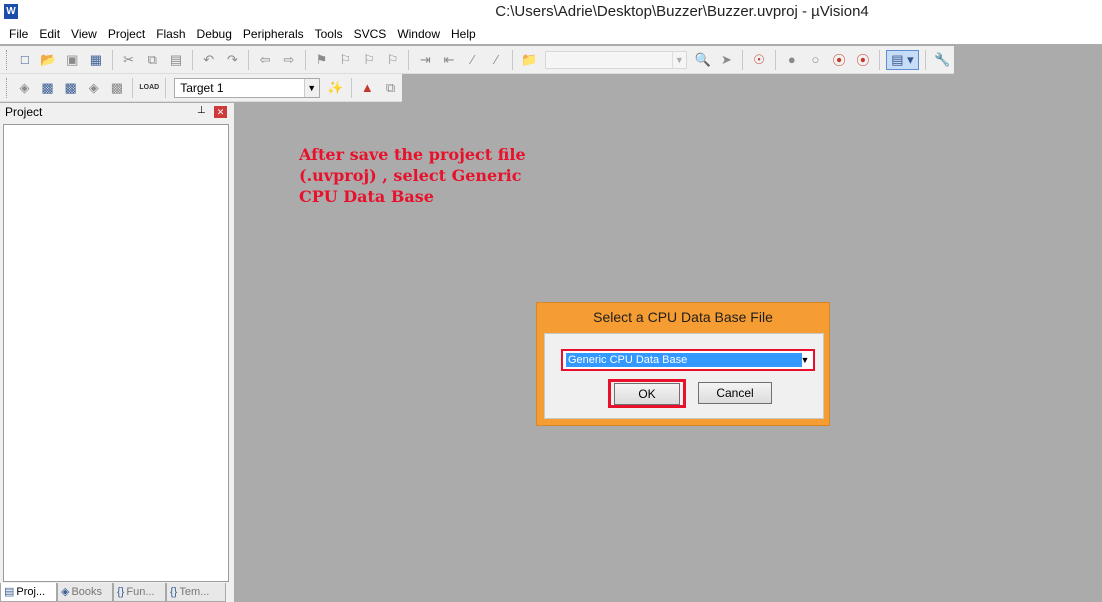 Image resolution: width=1102 pixels, height=602 pixels. I want to click on menu-project: Project, so click(126, 34).